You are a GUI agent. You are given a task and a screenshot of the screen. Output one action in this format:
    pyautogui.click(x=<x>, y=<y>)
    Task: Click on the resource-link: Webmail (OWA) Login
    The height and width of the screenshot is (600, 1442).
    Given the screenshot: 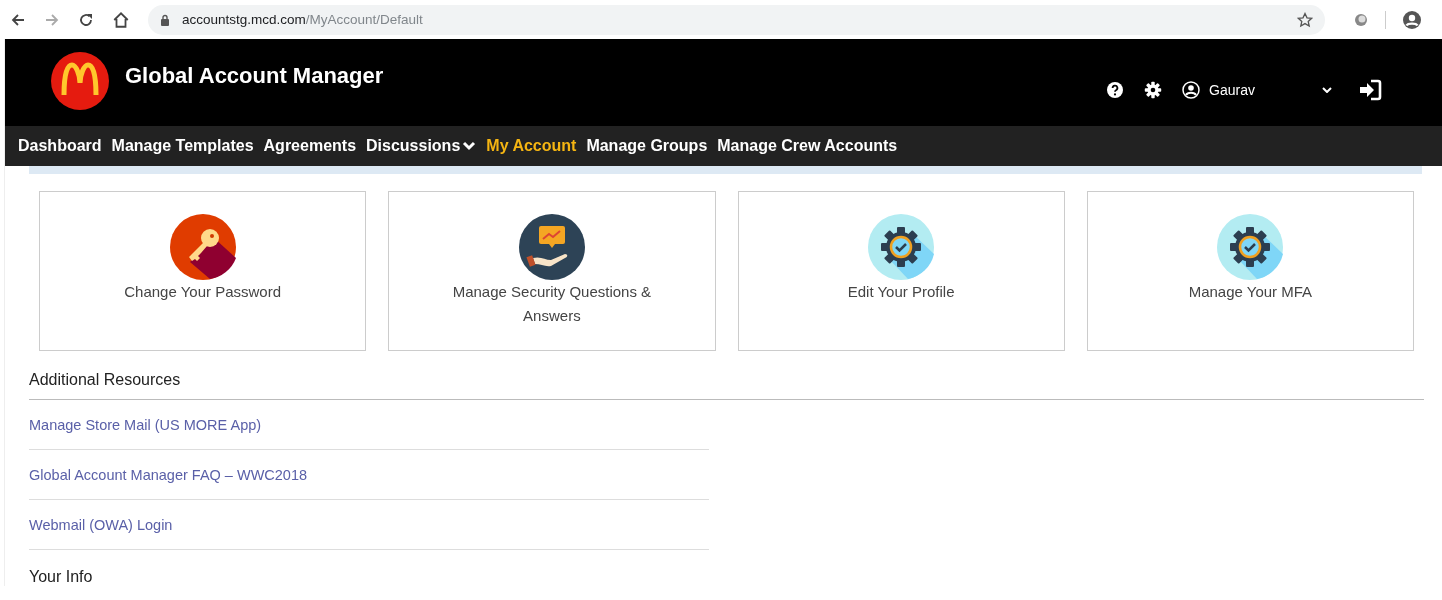 What is the action you would take?
    pyautogui.click(x=101, y=524)
    